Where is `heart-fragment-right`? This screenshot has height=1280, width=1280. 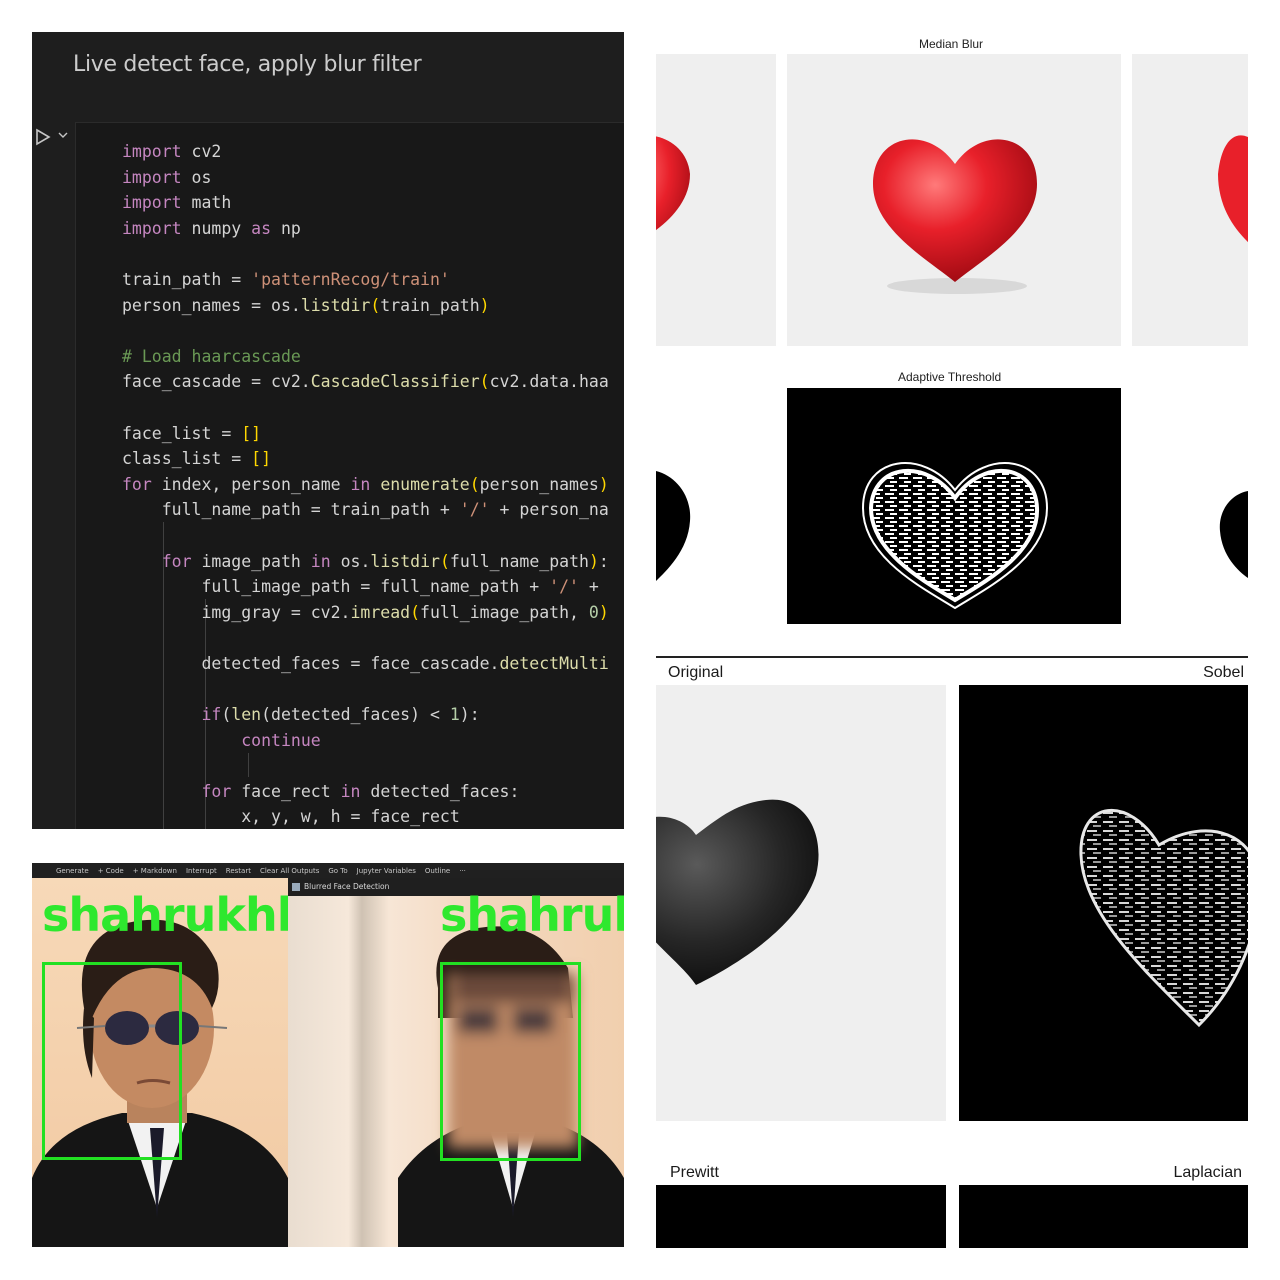
heart-fragment-right is located at coordinates (1233, 534).